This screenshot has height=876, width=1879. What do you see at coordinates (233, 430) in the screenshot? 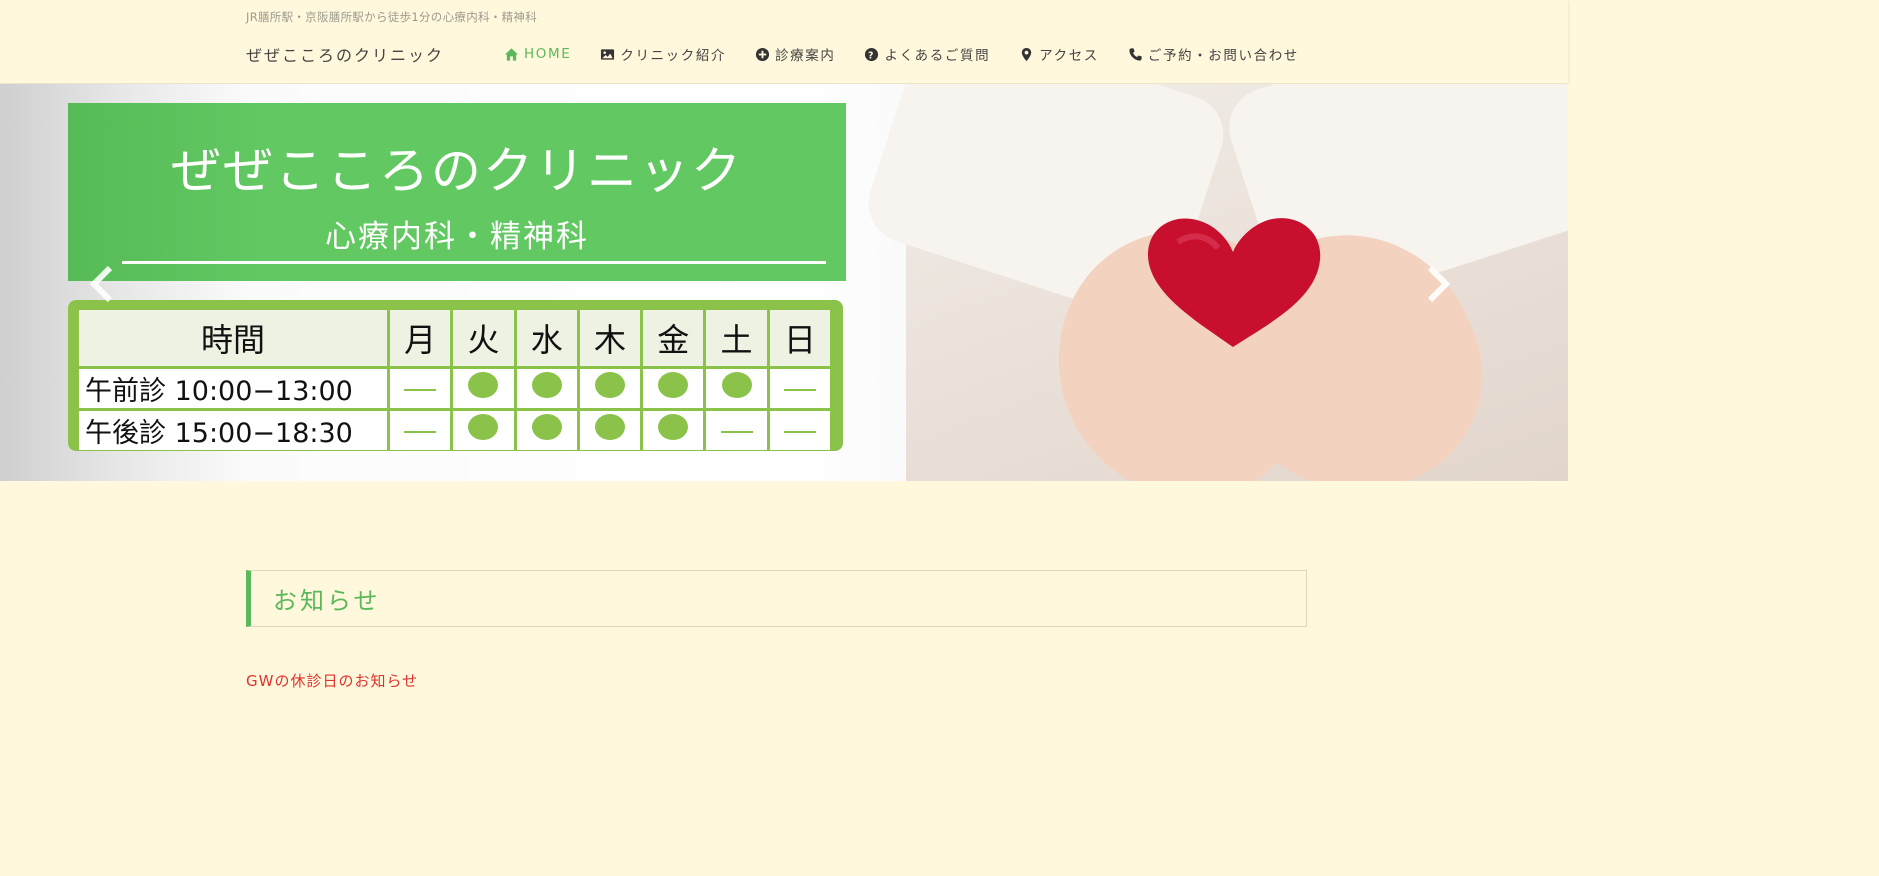
I see `schedule-row-label: 午後診 15:00−18:30` at bounding box center [233, 430].